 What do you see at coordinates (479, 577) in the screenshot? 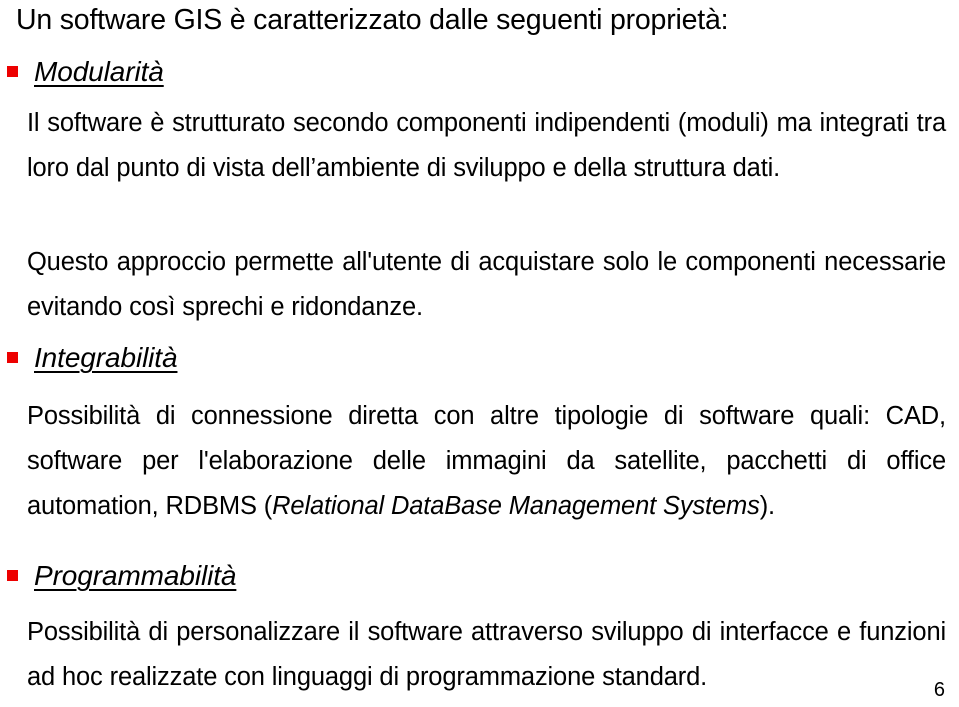
I see `bullet-row-programmabilita: Programmabilità` at bounding box center [479, 577].